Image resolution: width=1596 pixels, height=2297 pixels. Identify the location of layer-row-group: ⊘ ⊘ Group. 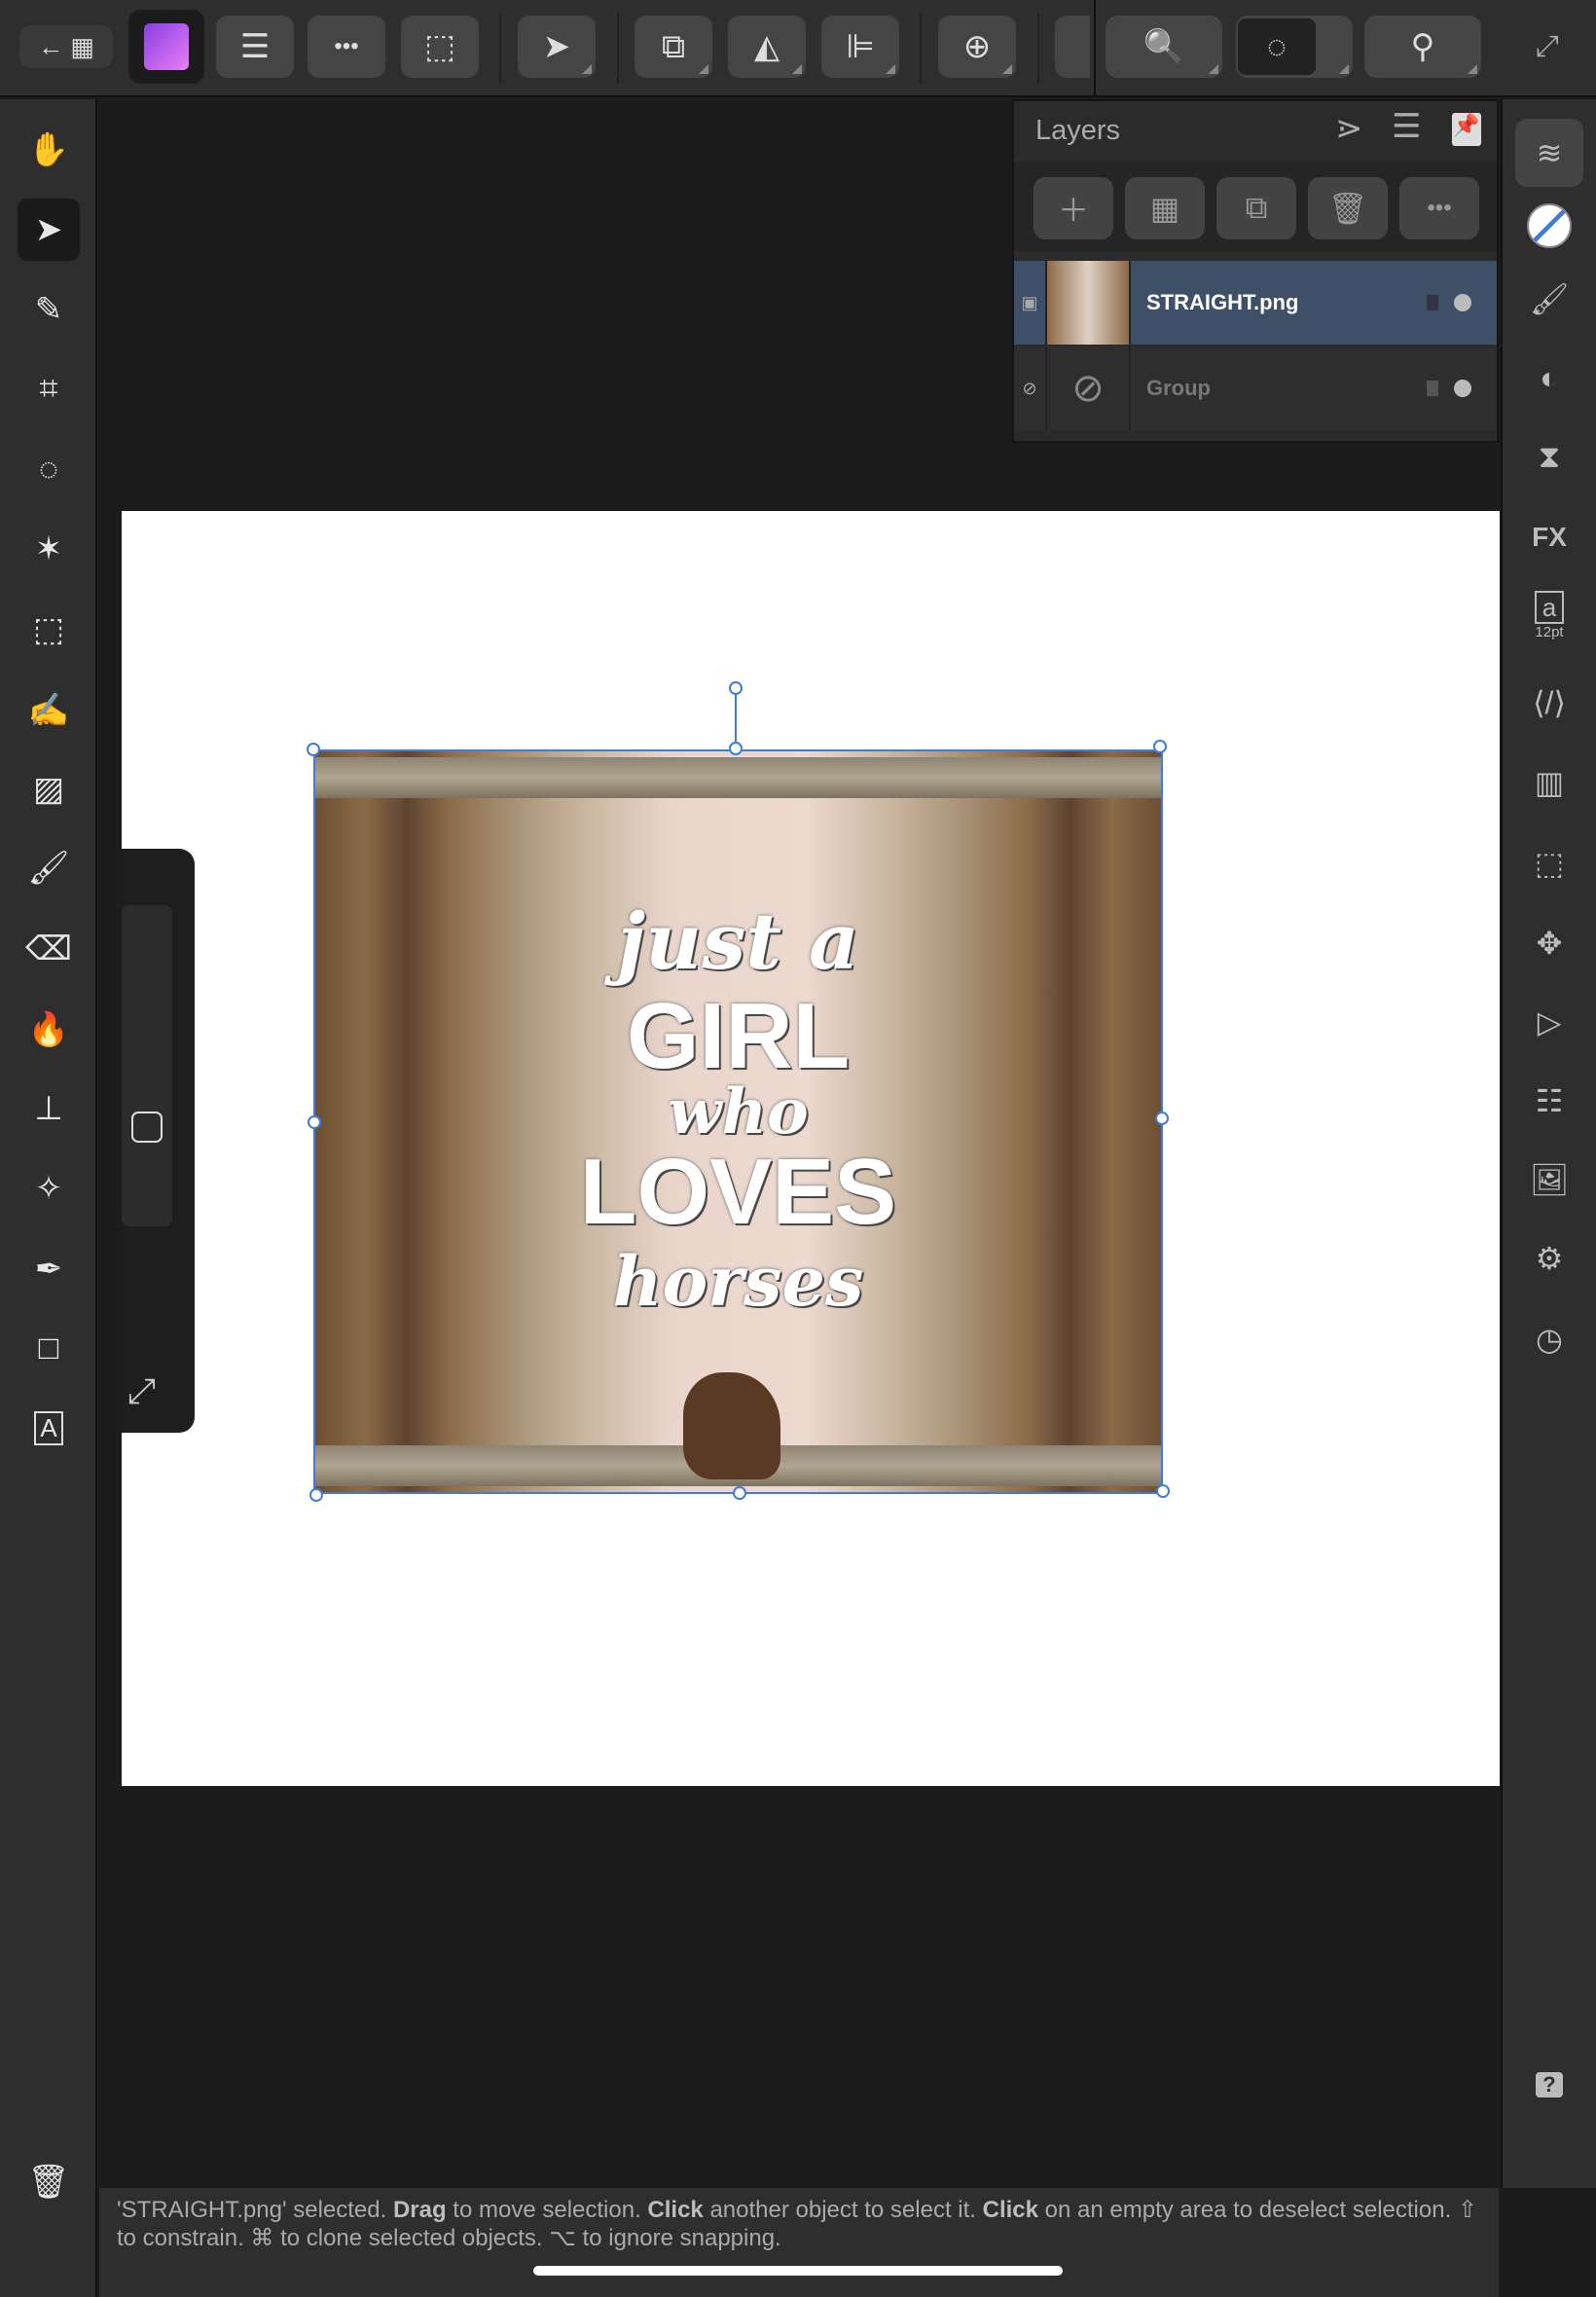
(1256, 388).